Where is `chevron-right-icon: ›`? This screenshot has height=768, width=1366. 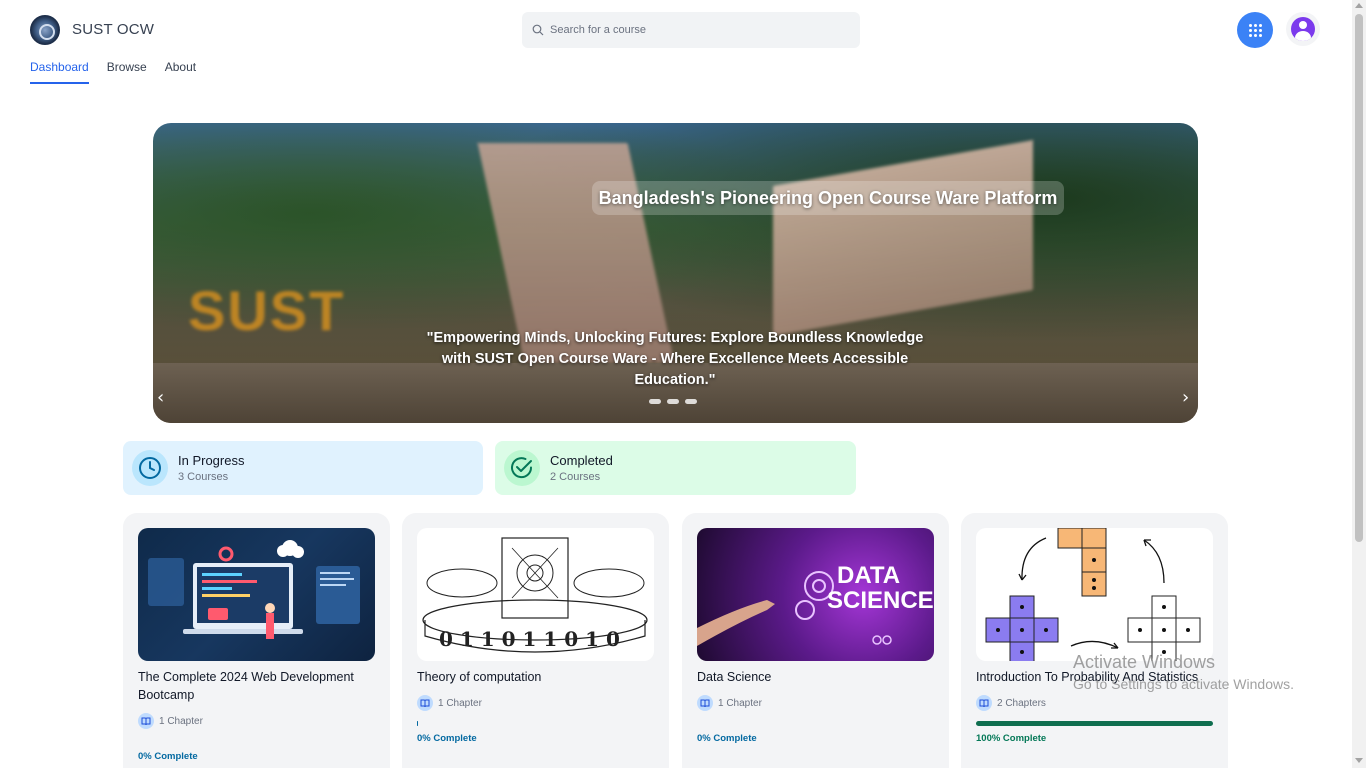
chevron-right-icon: › is located at coordinates (1189, 398).